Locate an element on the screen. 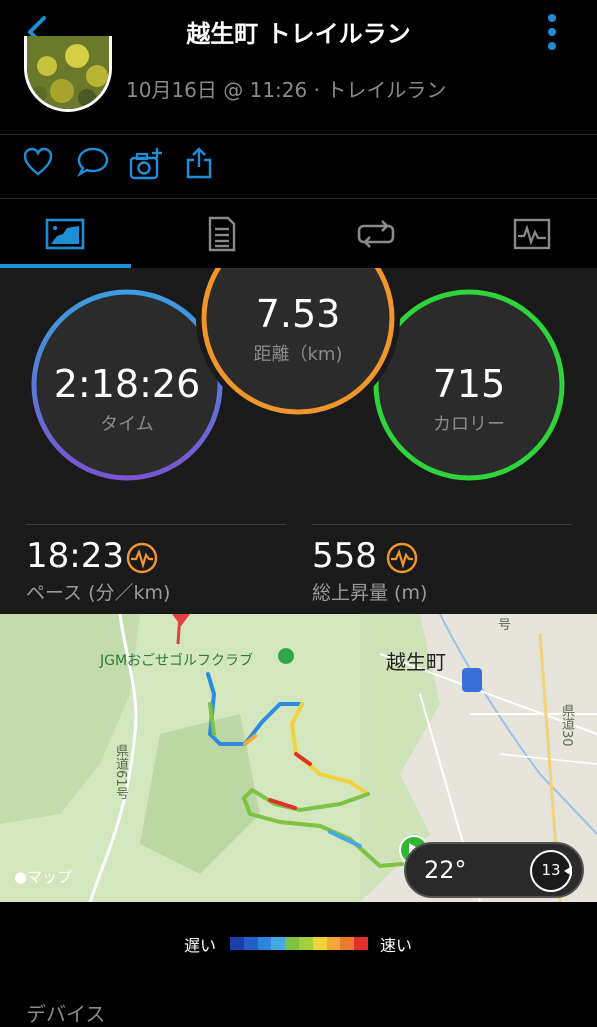  elevation-label: 総上昇量 (m) is located at coordinates (370, 593).